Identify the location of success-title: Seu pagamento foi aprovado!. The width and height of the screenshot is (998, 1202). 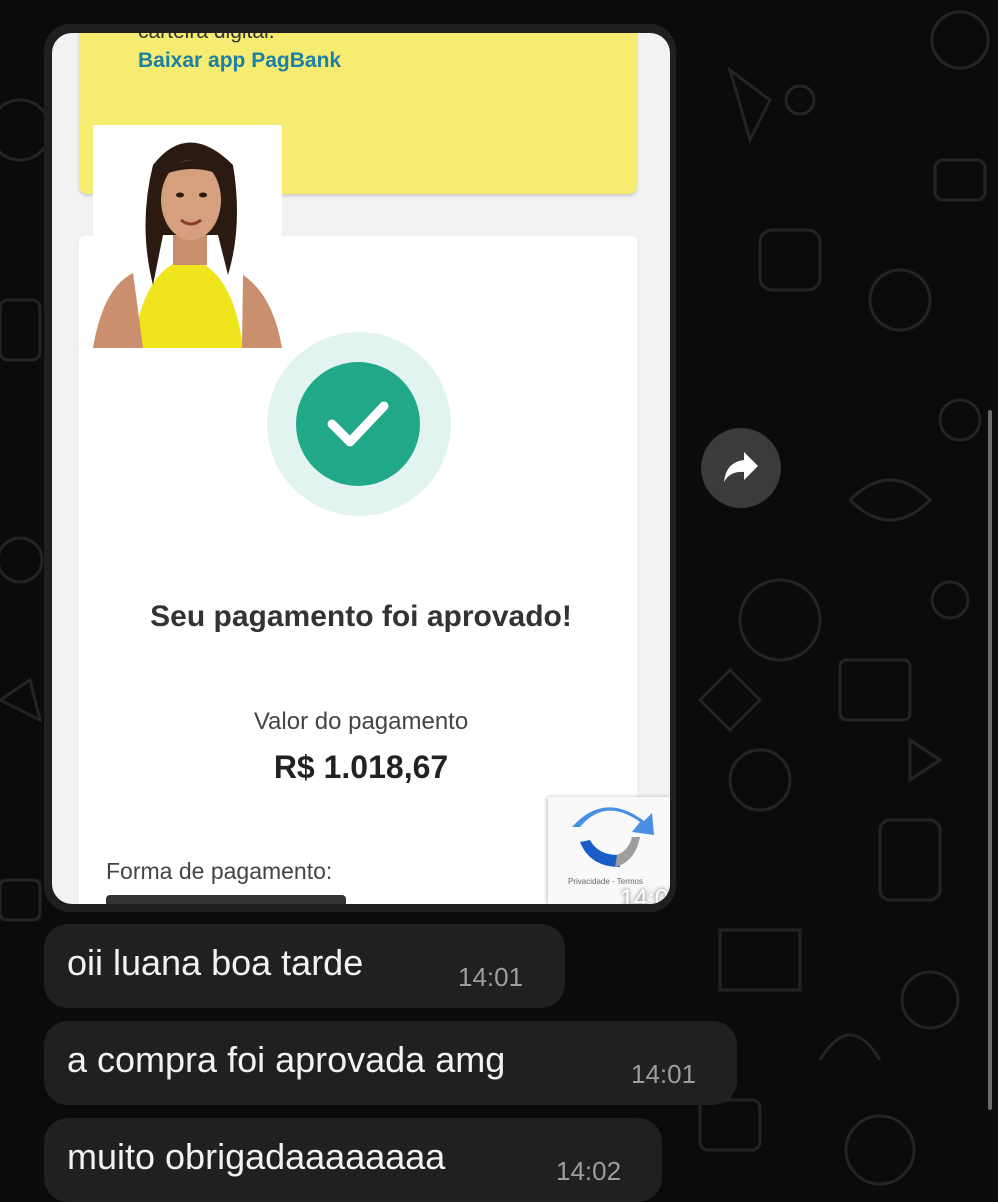
(361, 616).